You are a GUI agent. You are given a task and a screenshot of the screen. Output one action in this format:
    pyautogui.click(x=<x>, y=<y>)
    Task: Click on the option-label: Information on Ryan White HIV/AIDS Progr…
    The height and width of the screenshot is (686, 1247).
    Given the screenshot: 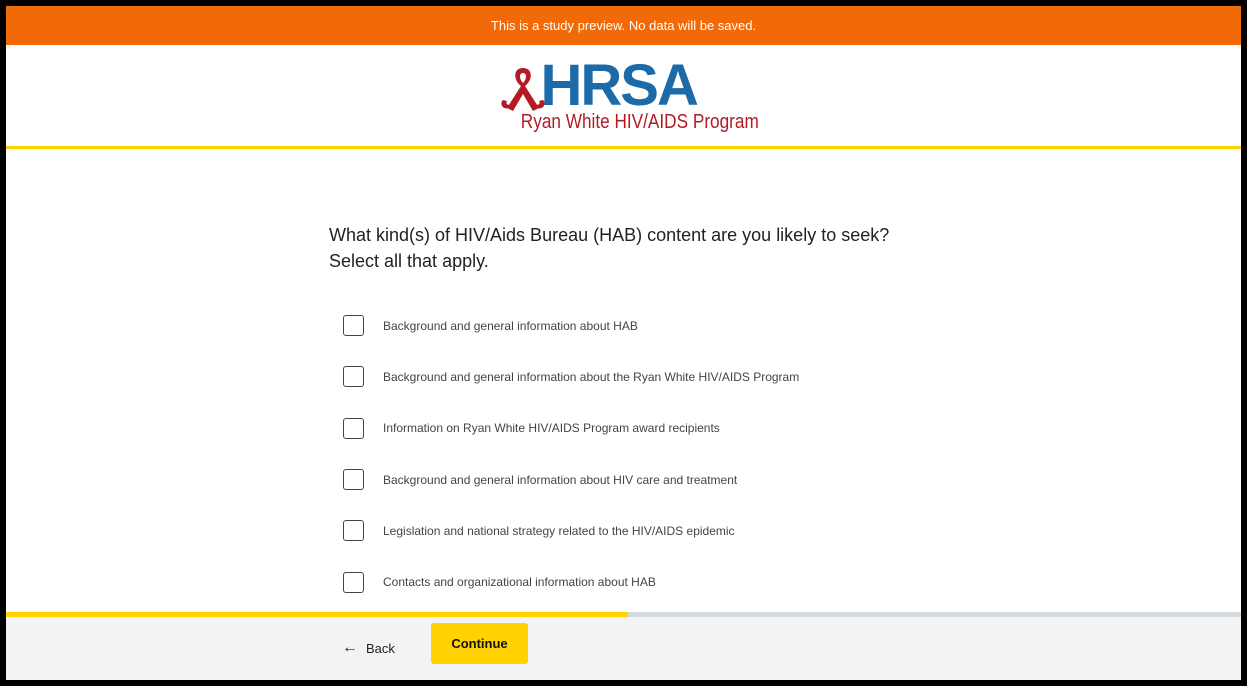 What is the action you would take?
    pyautogui.click(x=551, y=428)
    